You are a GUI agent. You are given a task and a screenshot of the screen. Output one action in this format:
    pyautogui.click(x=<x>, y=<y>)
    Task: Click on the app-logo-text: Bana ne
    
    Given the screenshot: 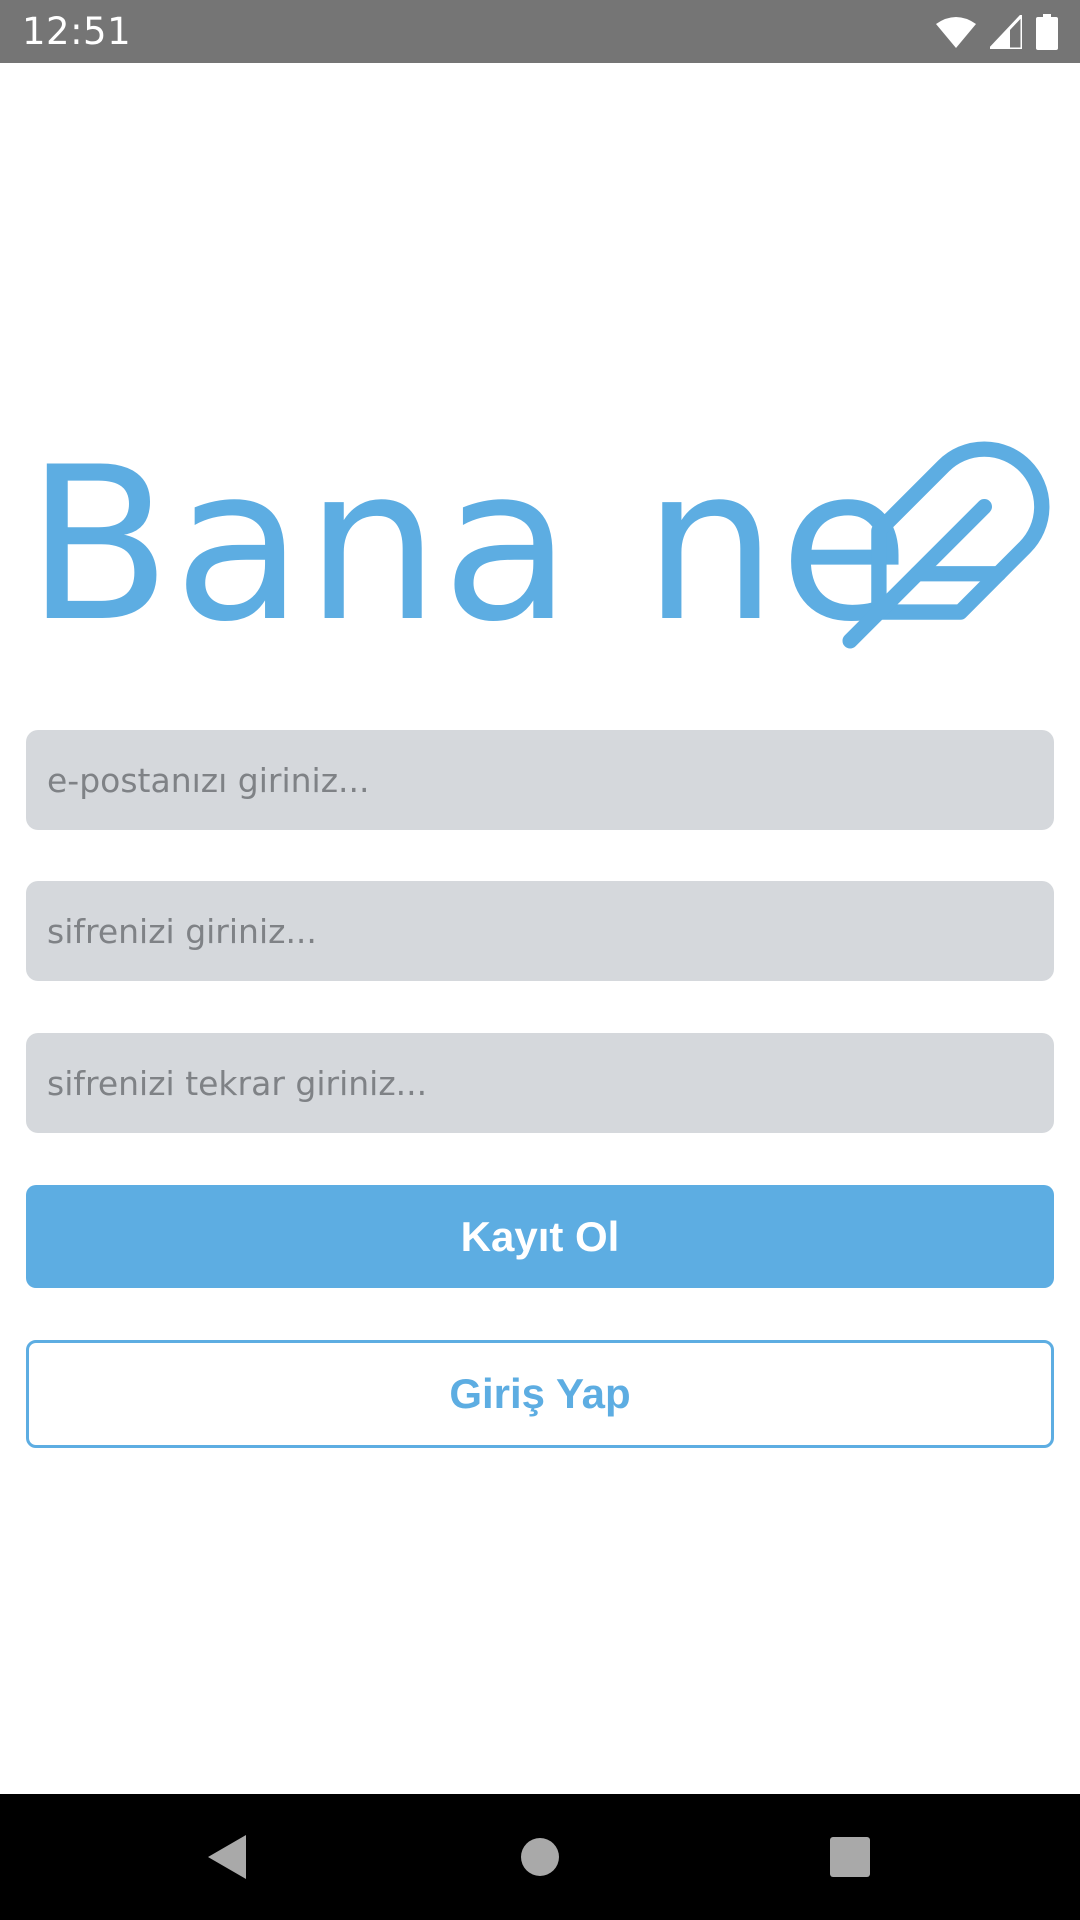 What is the action you would take?
    pyautogui.click(x=469, y=544)
    